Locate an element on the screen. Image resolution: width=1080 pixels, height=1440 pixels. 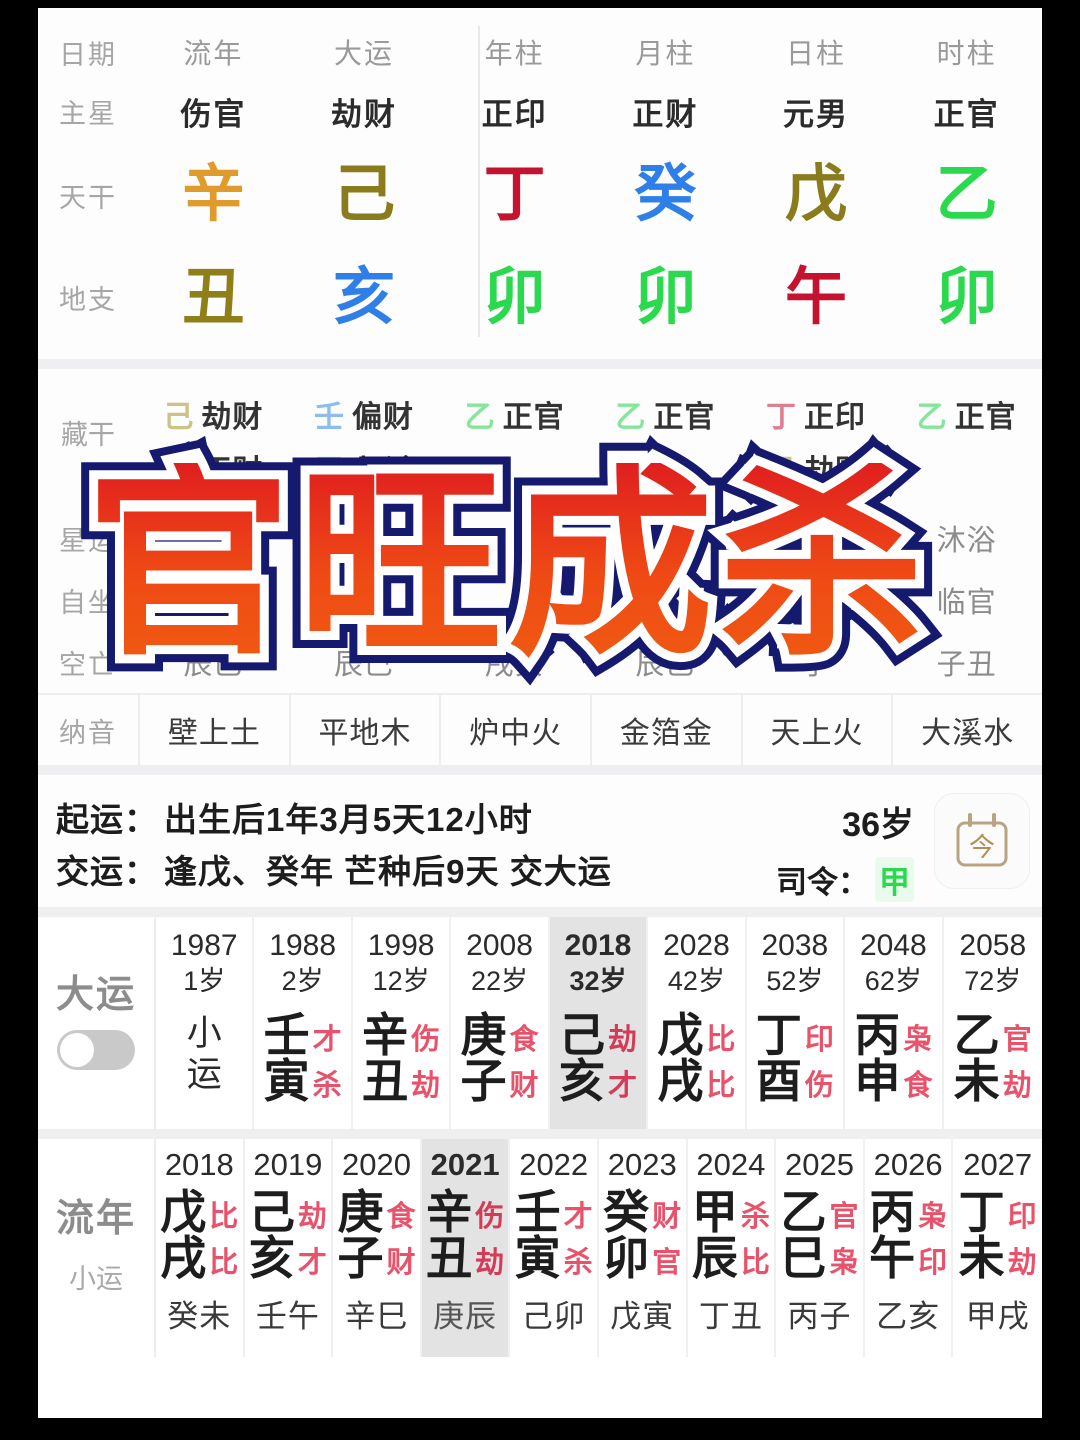
liunian-branch: 未 is located at coordinates (981, 1258).